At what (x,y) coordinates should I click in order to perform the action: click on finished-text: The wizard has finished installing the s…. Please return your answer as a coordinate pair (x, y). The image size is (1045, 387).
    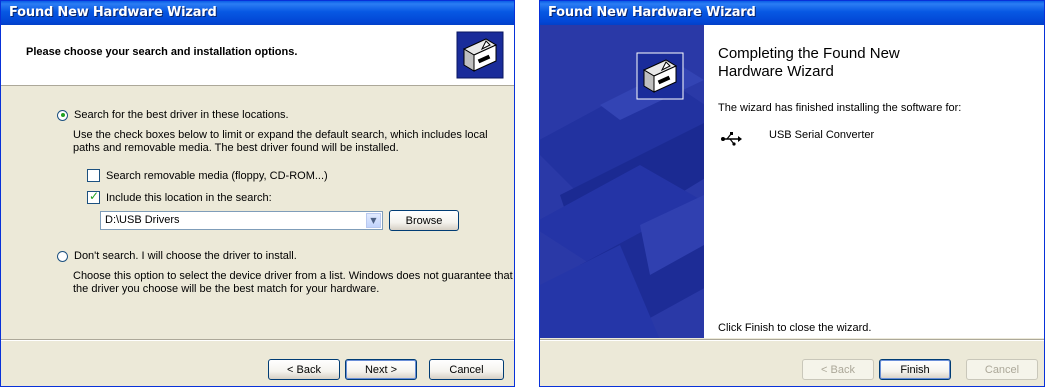
    Looking at the image, I should click on (840, 108).